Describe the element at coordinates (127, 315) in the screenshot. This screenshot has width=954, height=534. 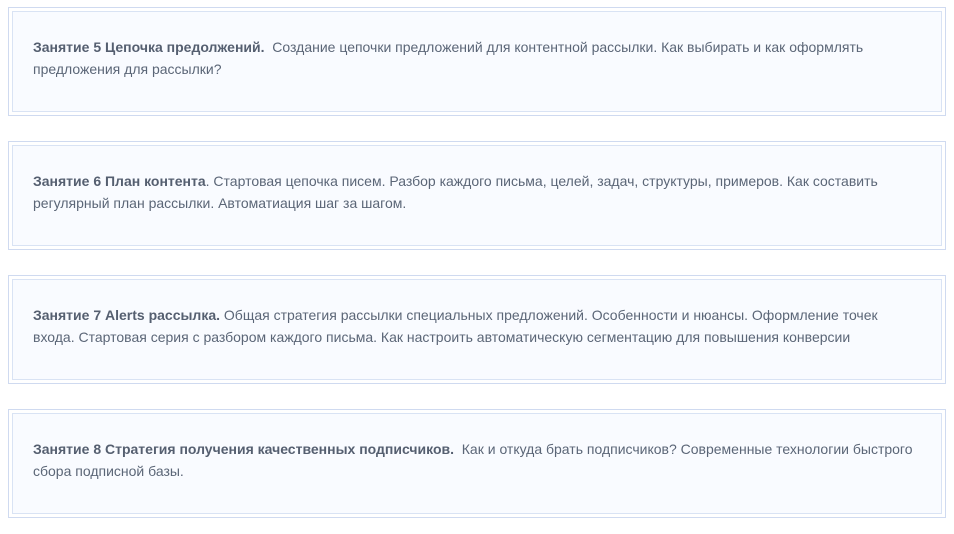
I see `lesson-title: Занятие 7 Alerts рассылка.` at that location.